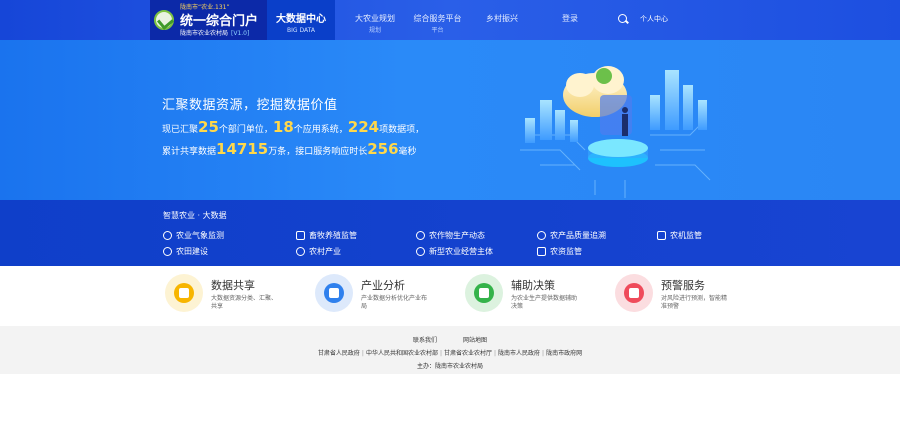  I want to click on footer-links: 联系我们 网站地图, so click(450, 339).